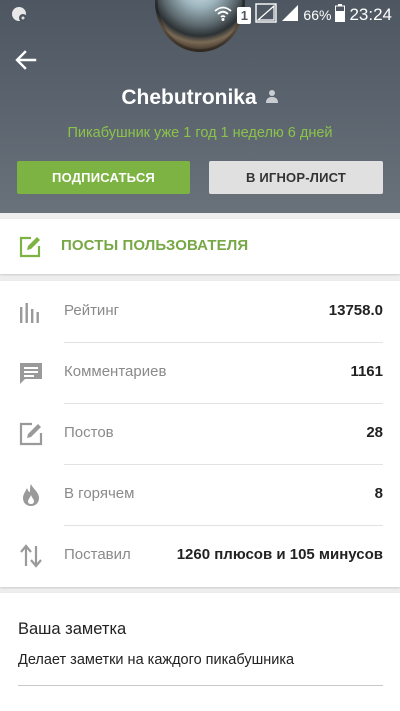 This screenshot has width=400, height=711. What do you see at coordinates (374, 432) in the screenshot?
I see `stat-value: 28` at bounding box center [374, 432].